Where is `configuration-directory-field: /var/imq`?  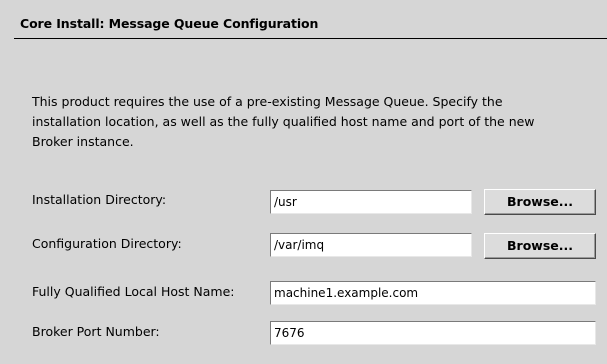 configuration-directory-field: /var/imq is located at coordinates (371, 245).